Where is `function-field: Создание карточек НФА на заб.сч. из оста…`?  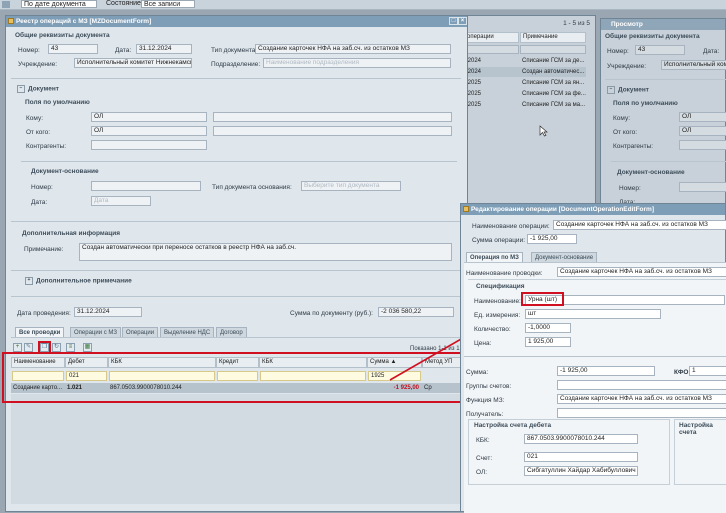
function-field: Создание карточек НФА на заб.сч. из оста… is located at coordinates (641, 399).